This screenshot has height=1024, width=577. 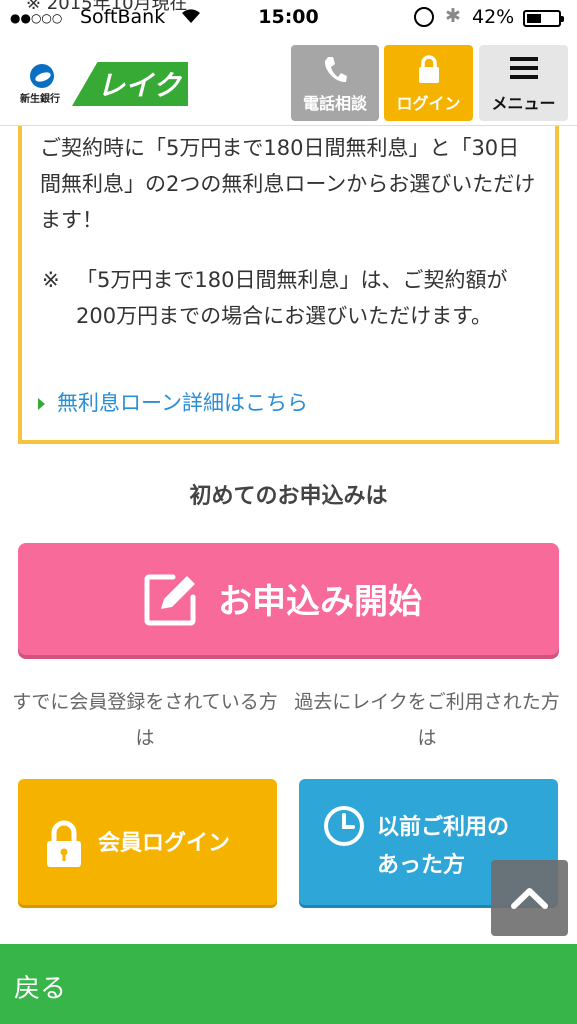 What do you see at coordinates (523, 103) in the screenshot?
I see `menu-label: メニュー` at bounding box center [523, 103].